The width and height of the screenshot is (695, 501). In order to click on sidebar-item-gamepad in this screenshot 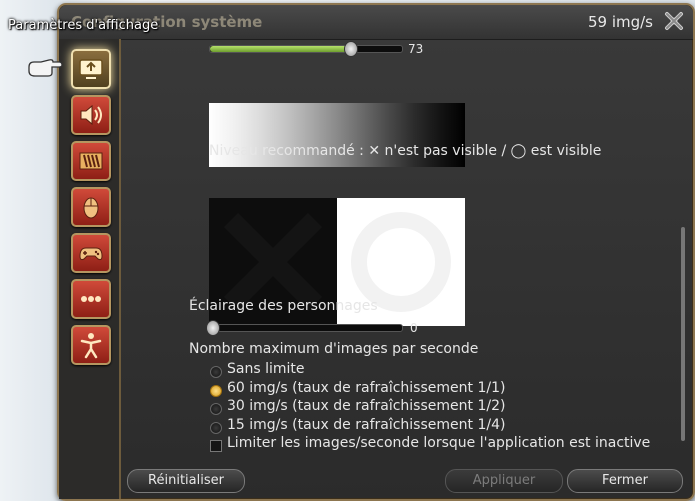, I will do `click(91, 253)`.